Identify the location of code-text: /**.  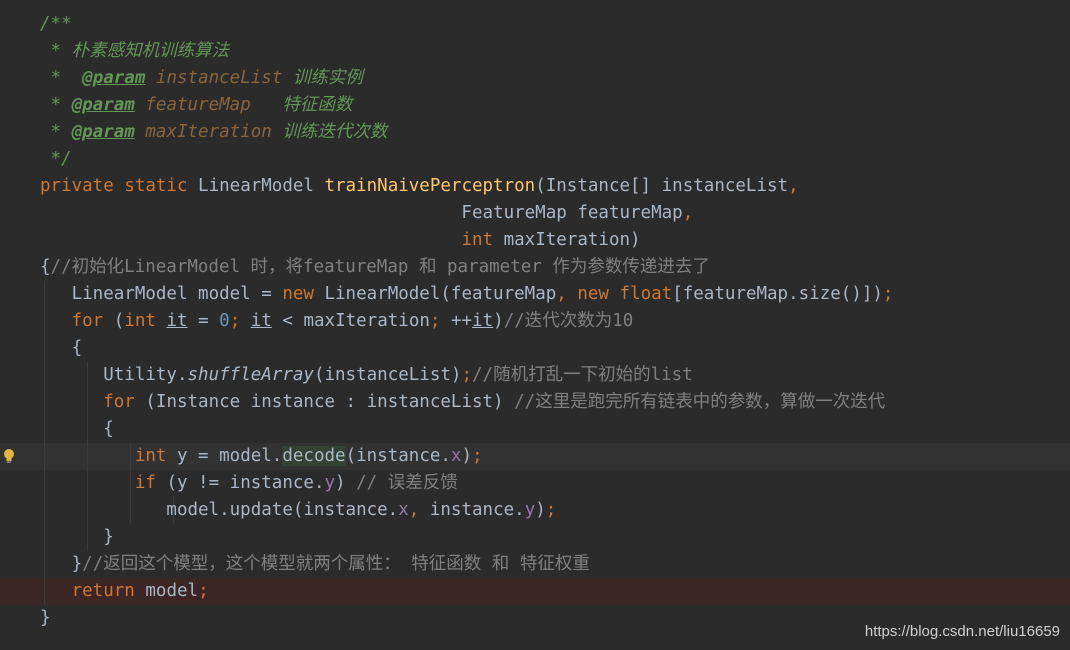
(56, 24).